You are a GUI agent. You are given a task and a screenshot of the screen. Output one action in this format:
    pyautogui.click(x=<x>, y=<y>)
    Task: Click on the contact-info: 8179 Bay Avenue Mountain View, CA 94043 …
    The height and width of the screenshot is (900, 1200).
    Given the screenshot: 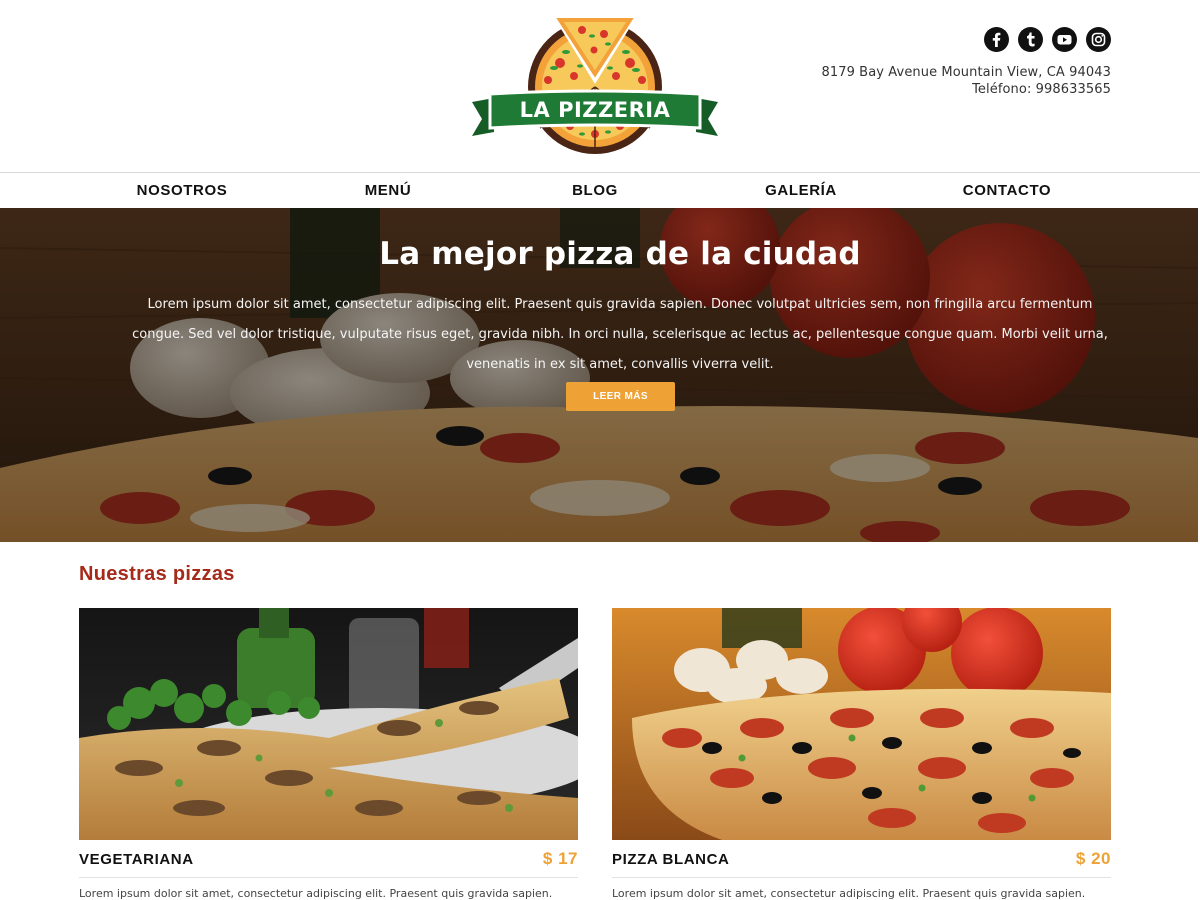 What is the action you would take?
    pyautogui.click(x=966, y=81)
    